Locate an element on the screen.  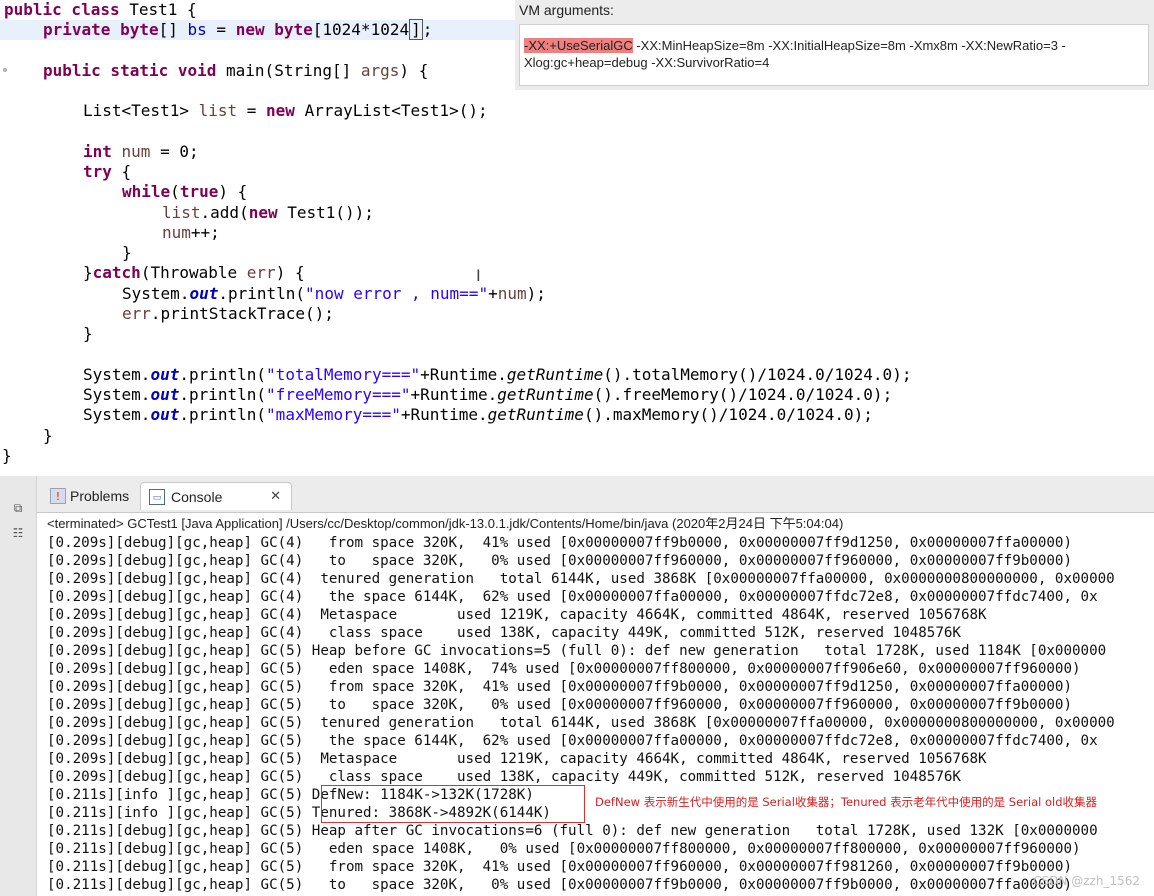
matching-bracket: ] is located at coordinates (416, 29).